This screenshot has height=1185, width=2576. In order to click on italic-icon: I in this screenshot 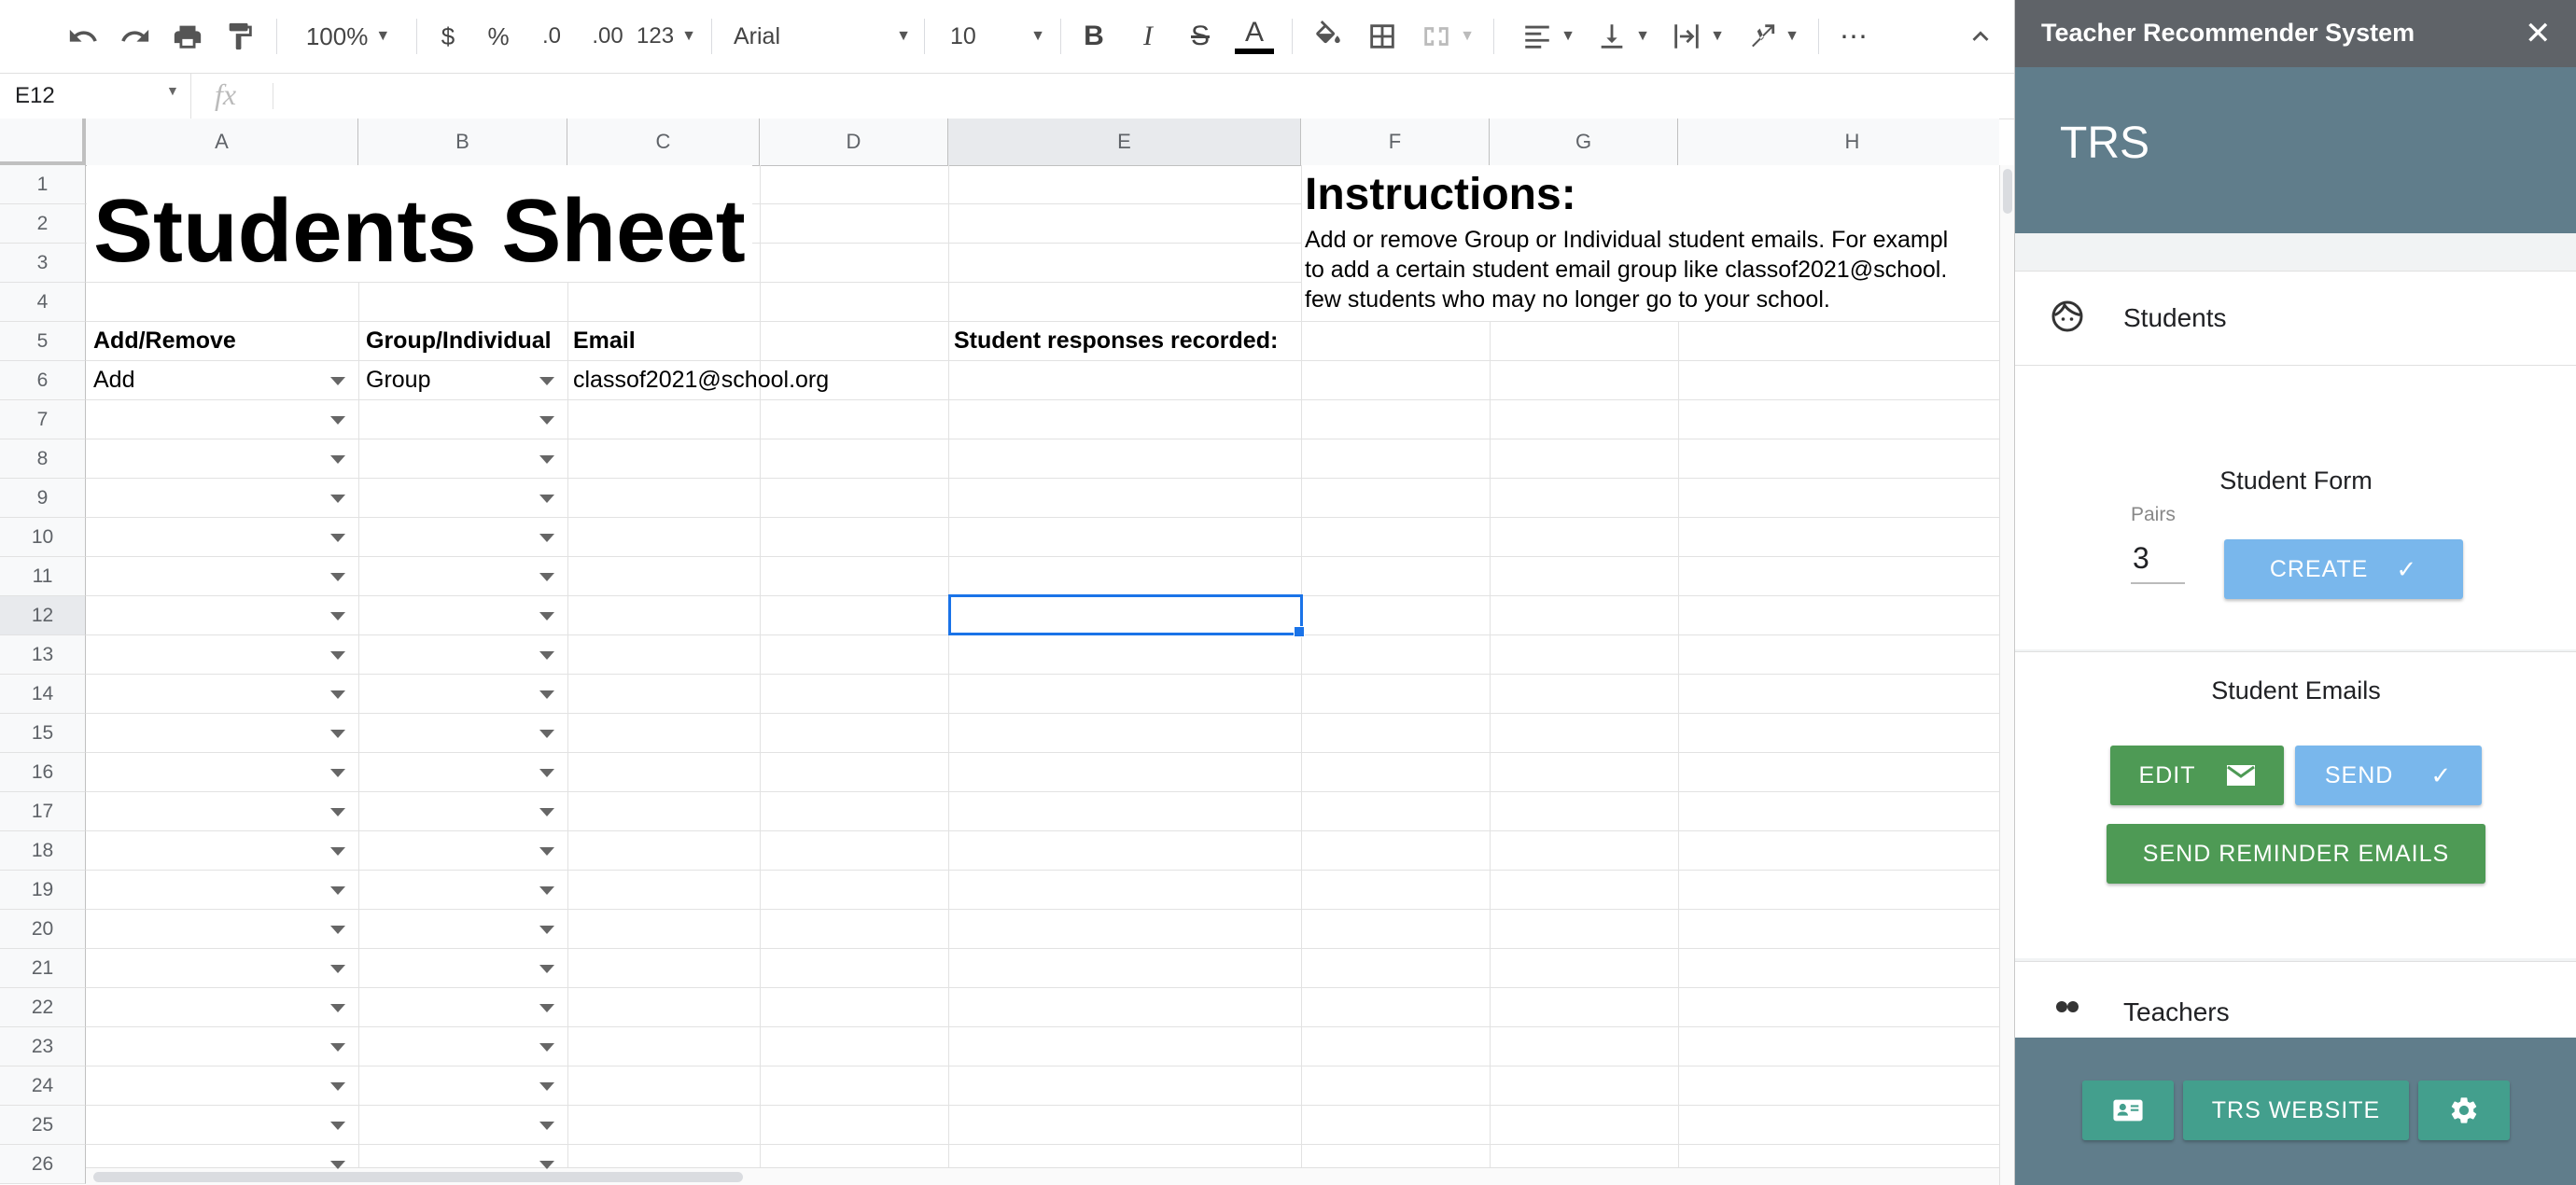, I will do `click(1148, 36)`.